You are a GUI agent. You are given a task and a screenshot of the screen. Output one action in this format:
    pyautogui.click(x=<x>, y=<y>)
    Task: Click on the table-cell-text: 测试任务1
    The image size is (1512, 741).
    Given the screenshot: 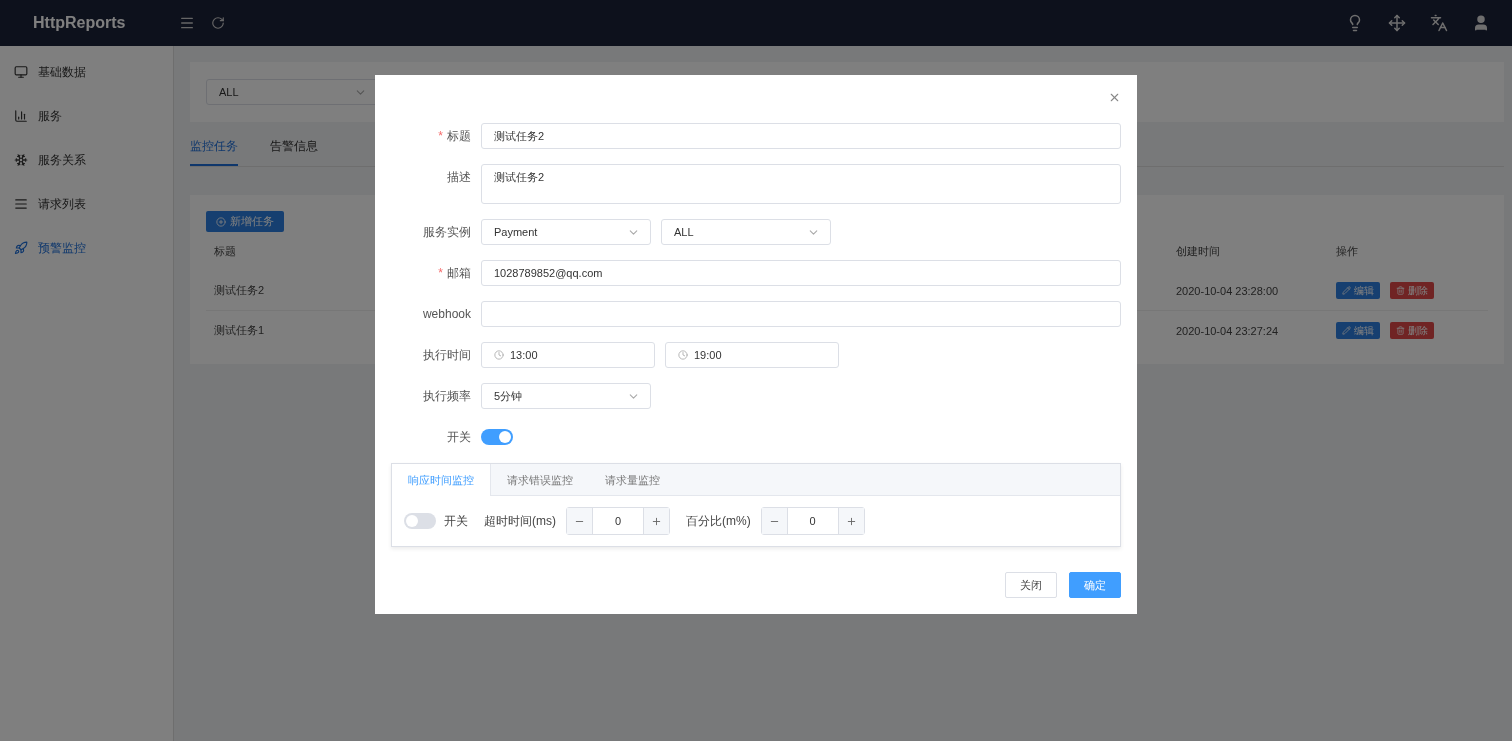 What is the action you would take?
    pyautogui.click(x=239, y=330)
    